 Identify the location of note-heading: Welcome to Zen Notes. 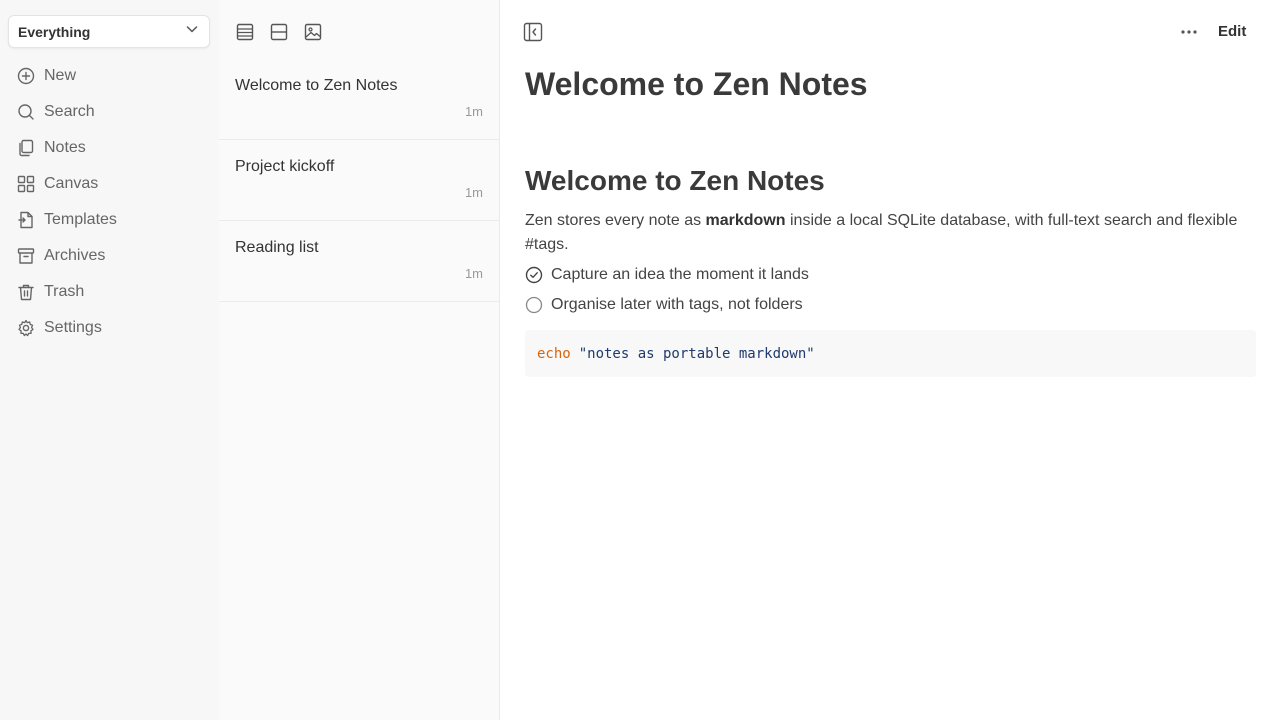
(675, 180).